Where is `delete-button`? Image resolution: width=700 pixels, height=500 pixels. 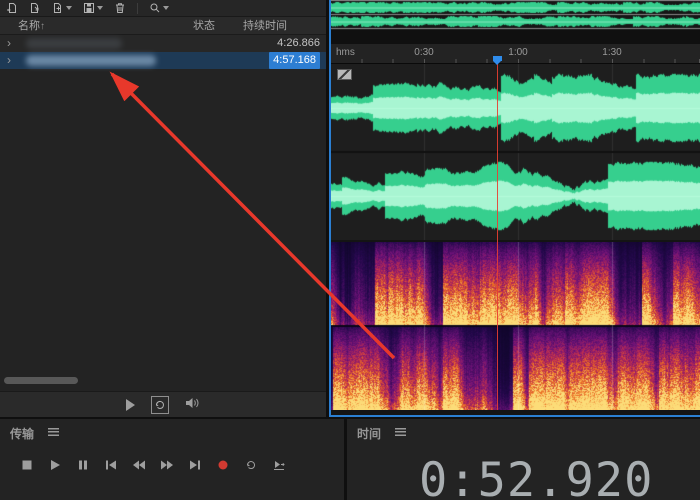
delete-button is located at coordinates (120, 8).